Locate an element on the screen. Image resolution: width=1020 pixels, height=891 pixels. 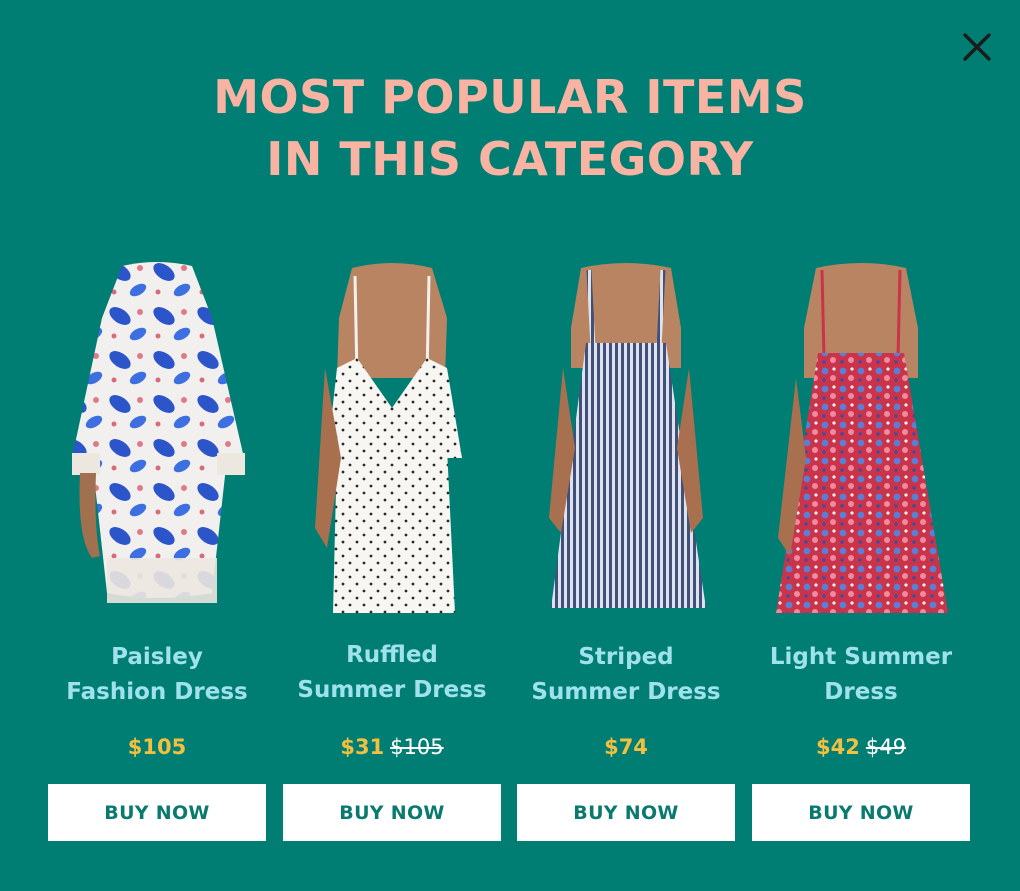
floral-dress-image is located at coordinates (861, 442).